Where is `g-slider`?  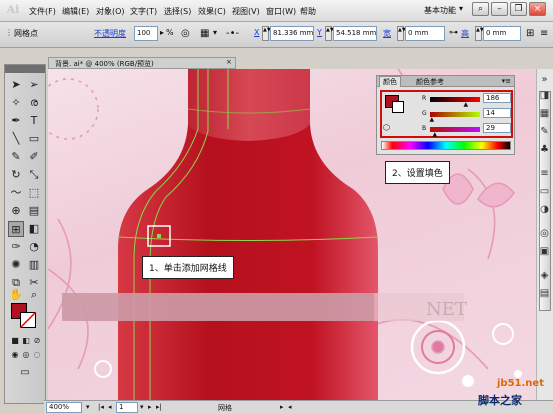 g-slider is located at coordinates (455, 114).